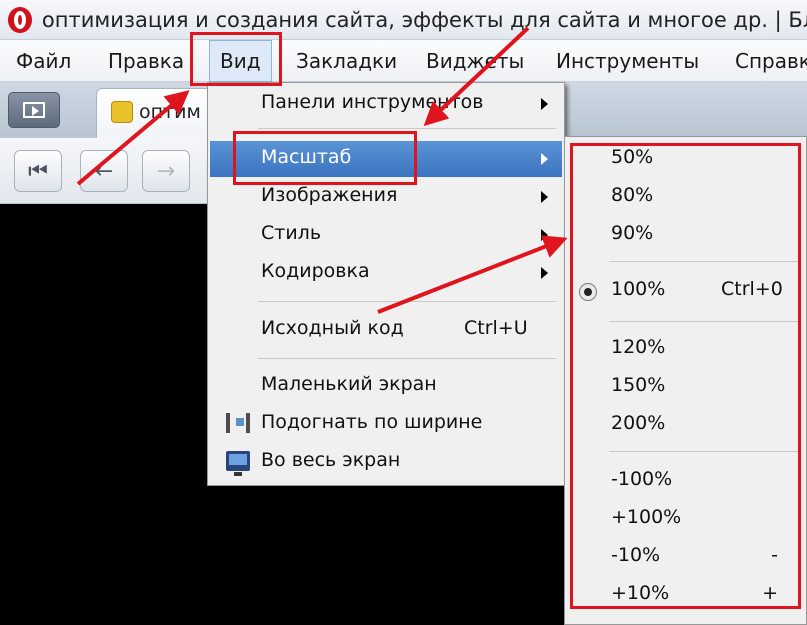  I want to click on panel-toggle-button, so click(34, 110).